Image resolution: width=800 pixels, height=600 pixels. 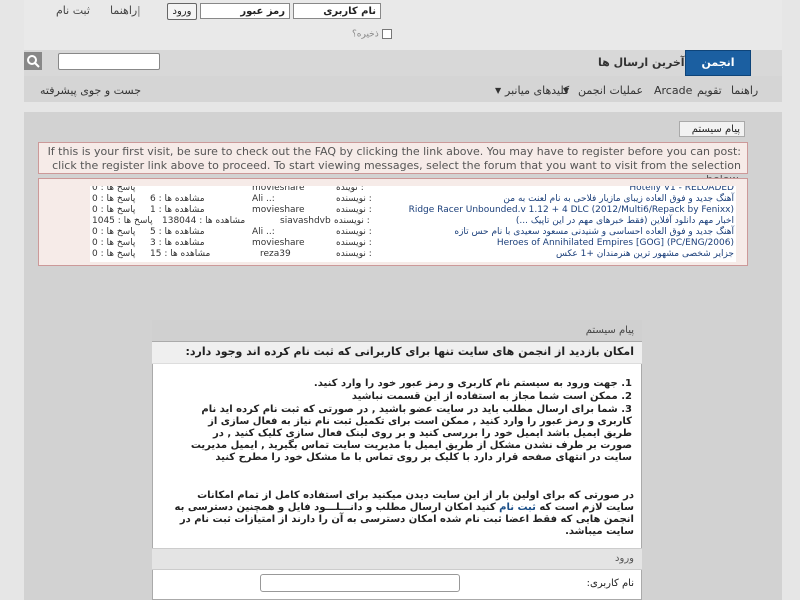 I want to click on register-link-inline: ثبت نام, so click(x=517, y=507).